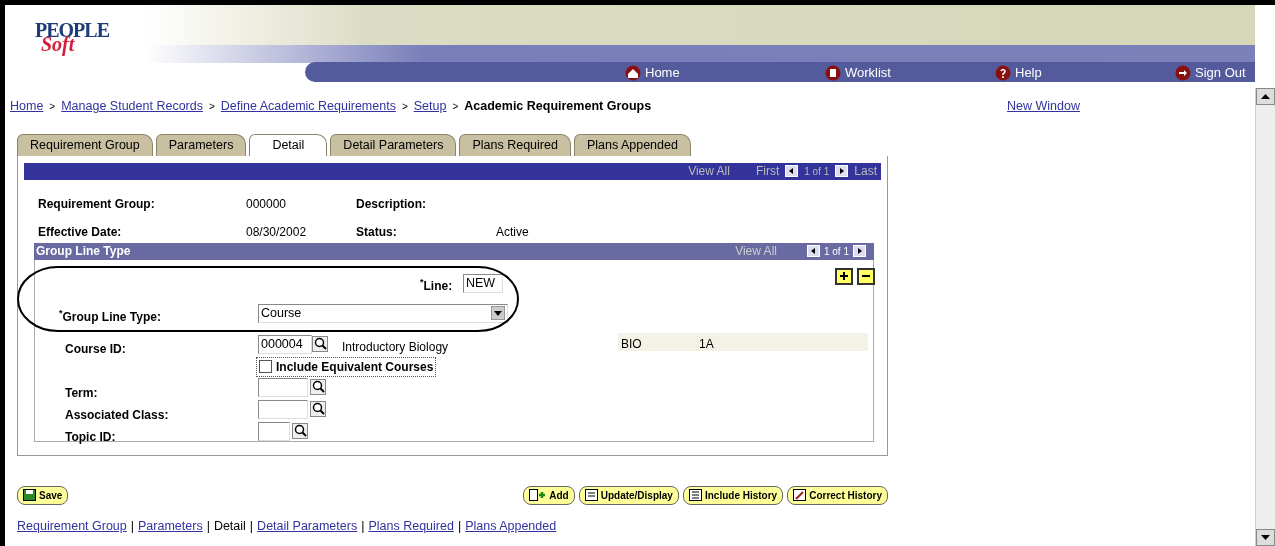  I want to click on course-title: Introductory Biology, so click(395, 347).